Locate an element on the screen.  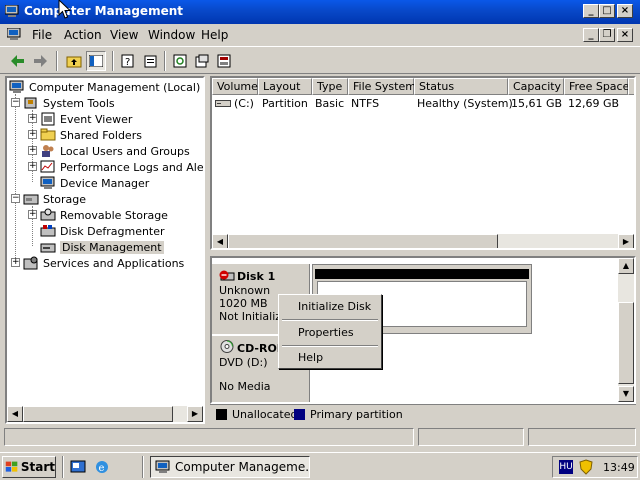
taskbar-separator is located at coordinates (143, 467).